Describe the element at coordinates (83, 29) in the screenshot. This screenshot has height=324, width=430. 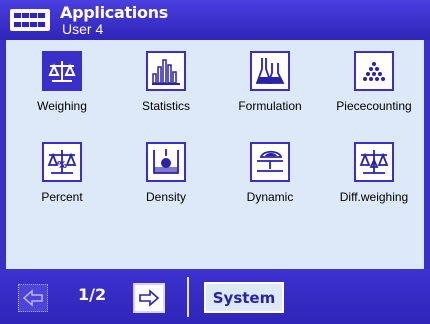
I see `user-label: User 4` at that location.